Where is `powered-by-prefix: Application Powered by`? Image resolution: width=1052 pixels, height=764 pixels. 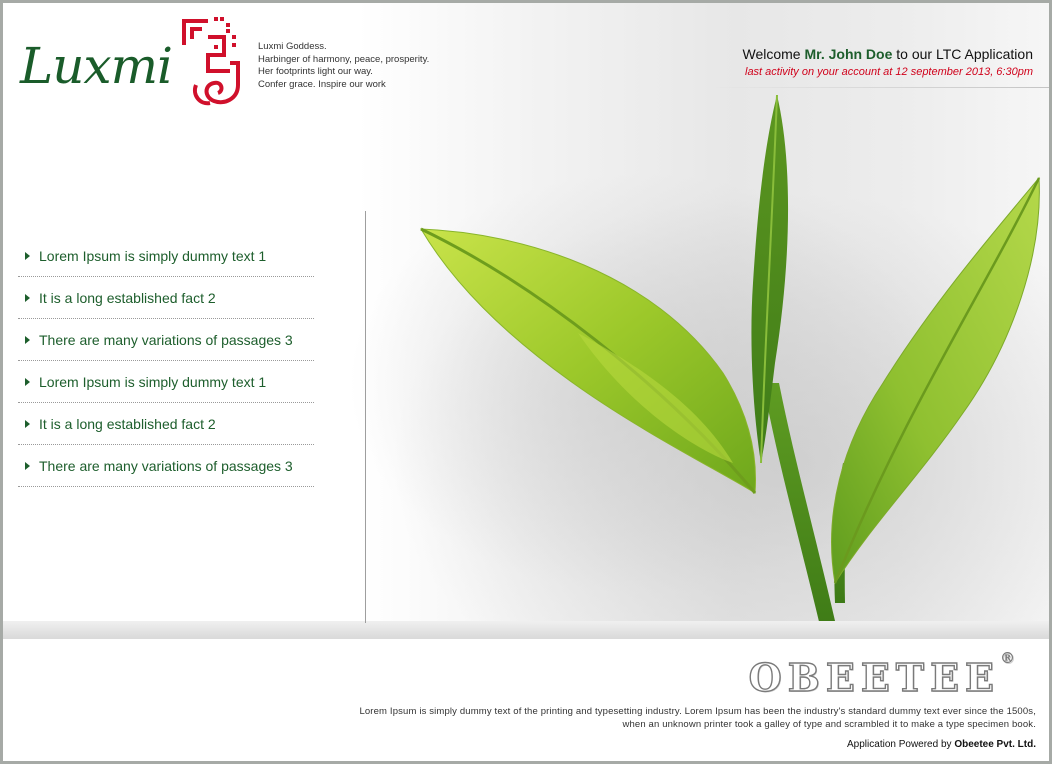 powered-by-prefix: Application Powered by is located at coordinates (899, 744).